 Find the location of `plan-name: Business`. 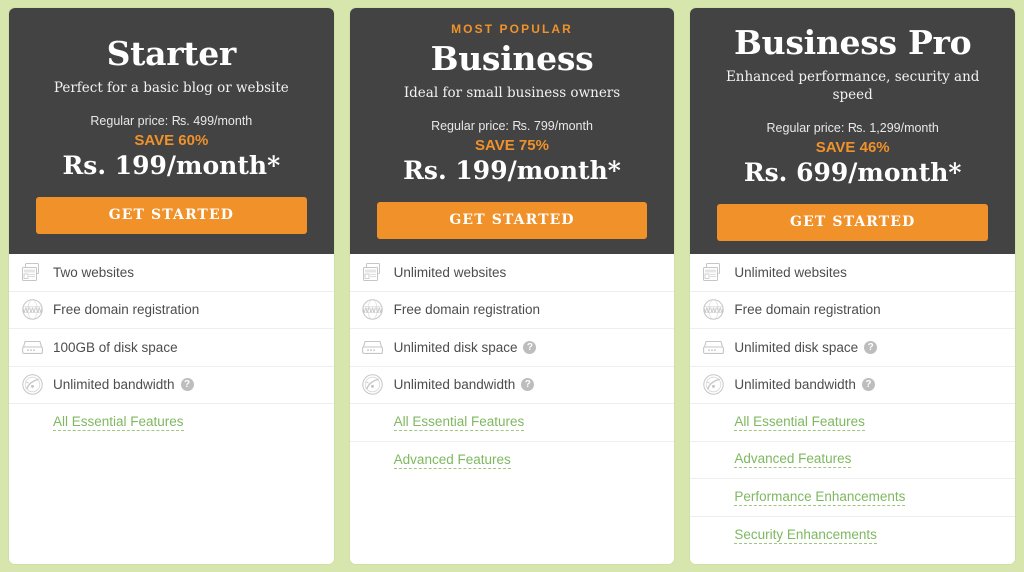

plan-name: Business is located at coordinates (512, 58).